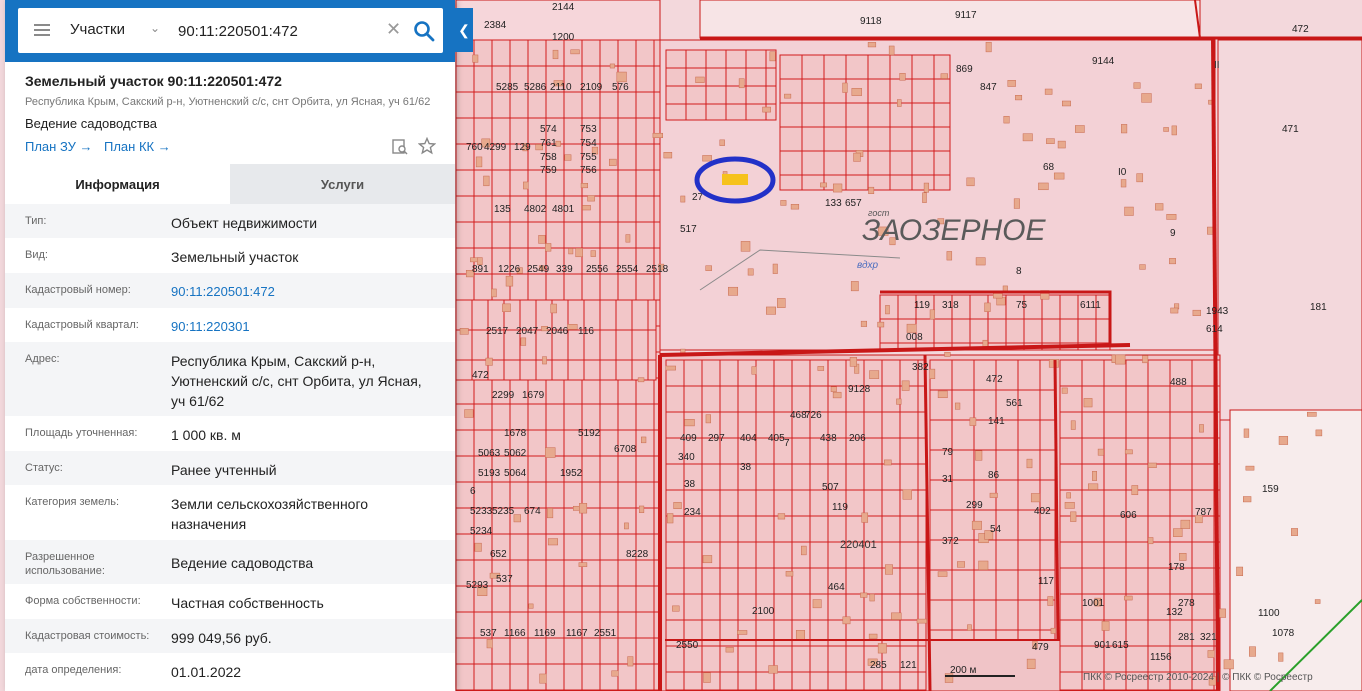 The image size is (1362, 691). I want to click on map-number-label: 86, so click(994, 475).